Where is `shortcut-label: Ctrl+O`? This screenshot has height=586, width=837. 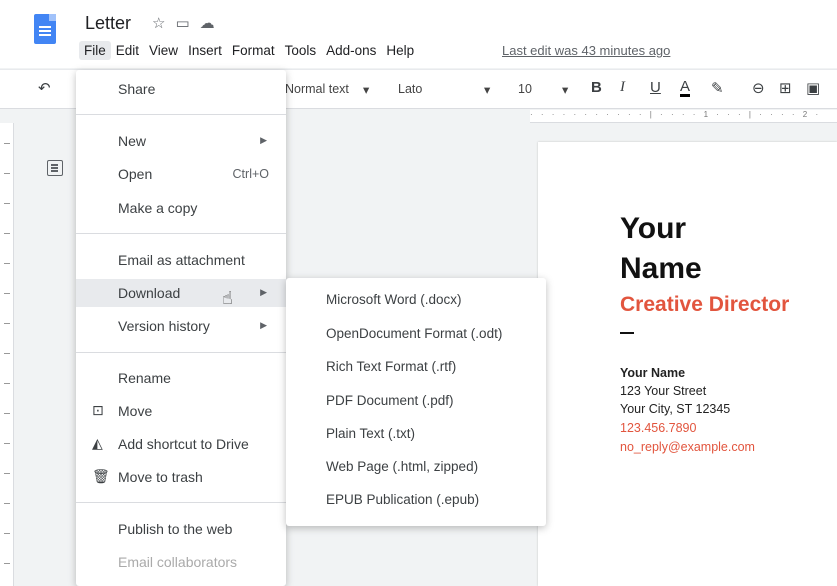
shortcut-label: Ctrl+O is located at coordinates (250, 174).